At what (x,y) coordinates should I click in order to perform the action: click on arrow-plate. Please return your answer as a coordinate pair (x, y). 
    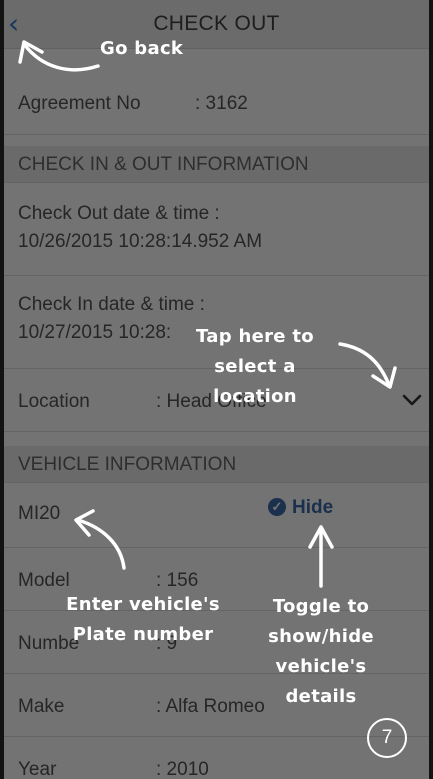
    Looking at the image, I should click on (101, 544).